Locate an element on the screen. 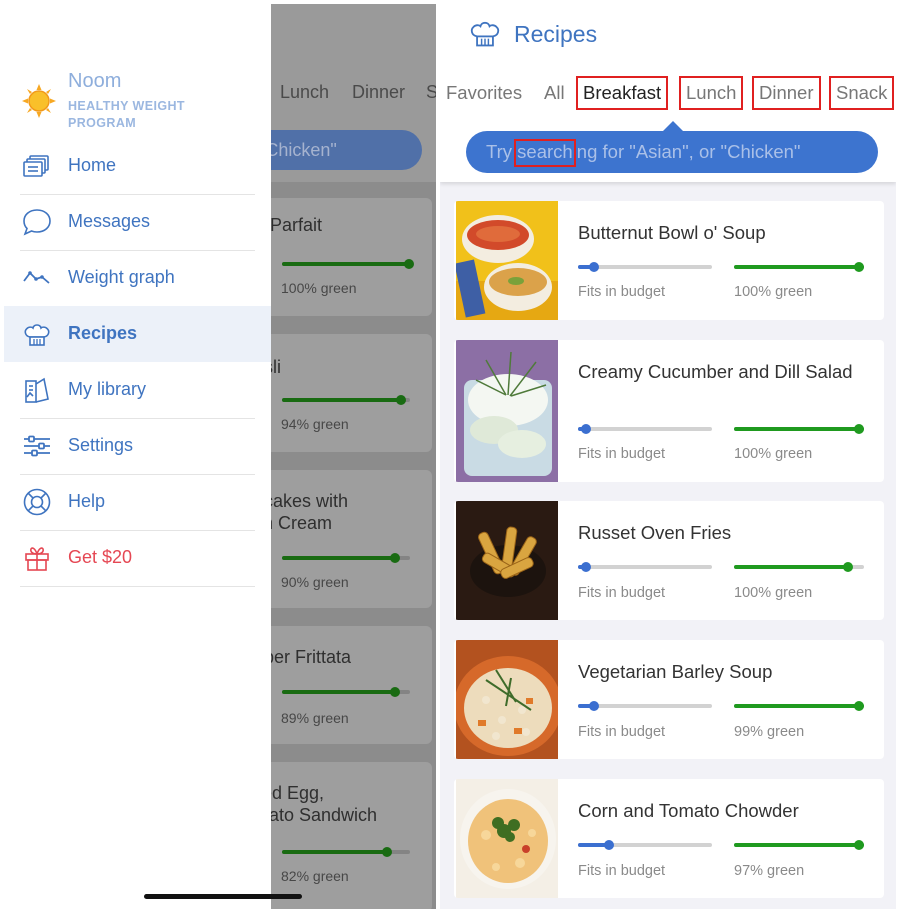  tab-breakfast: Breakfast is located at coordinates (622, 93).